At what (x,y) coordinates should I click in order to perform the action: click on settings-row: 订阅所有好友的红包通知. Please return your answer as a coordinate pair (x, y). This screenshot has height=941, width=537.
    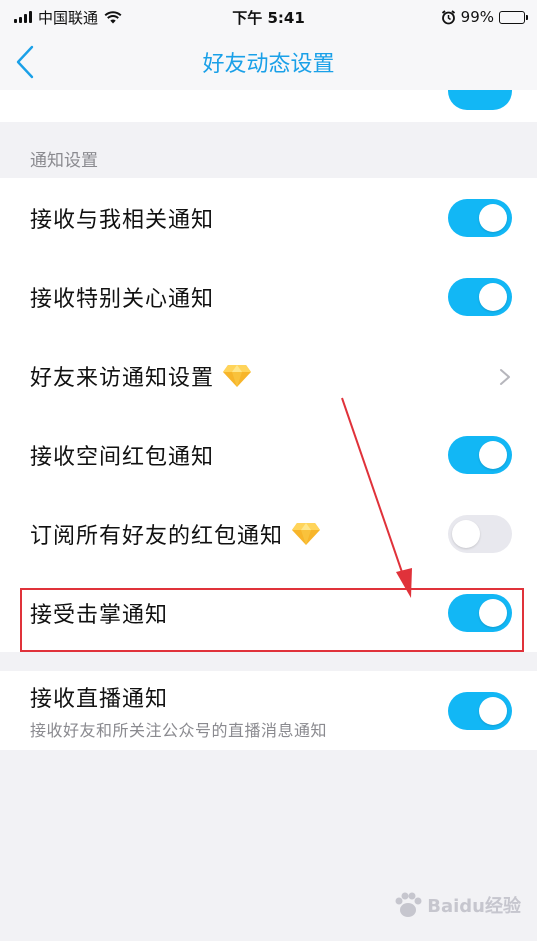
    Looking at the image, I should click on (268, 533).